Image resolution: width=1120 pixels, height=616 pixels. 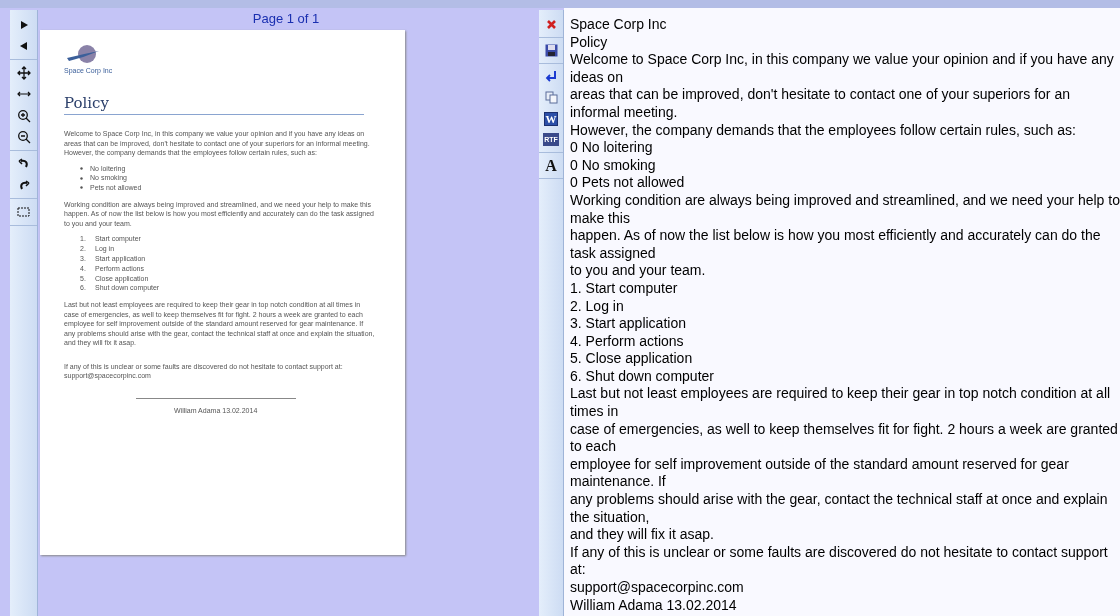 I want to click on text-line: 2. Log in, so click(x=597, y=306).